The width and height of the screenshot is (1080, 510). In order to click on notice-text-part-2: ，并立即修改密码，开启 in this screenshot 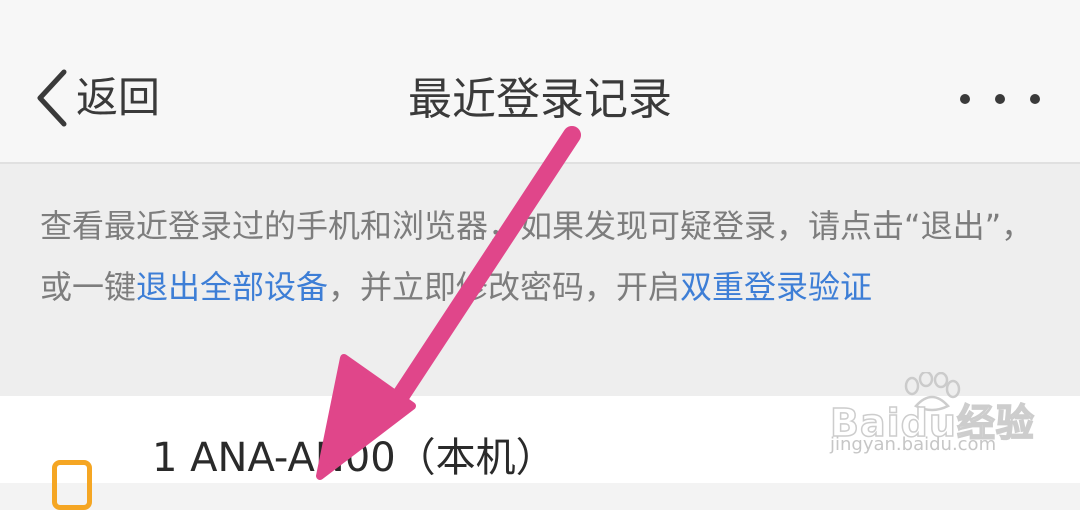, I will do `click(504, 287)`.